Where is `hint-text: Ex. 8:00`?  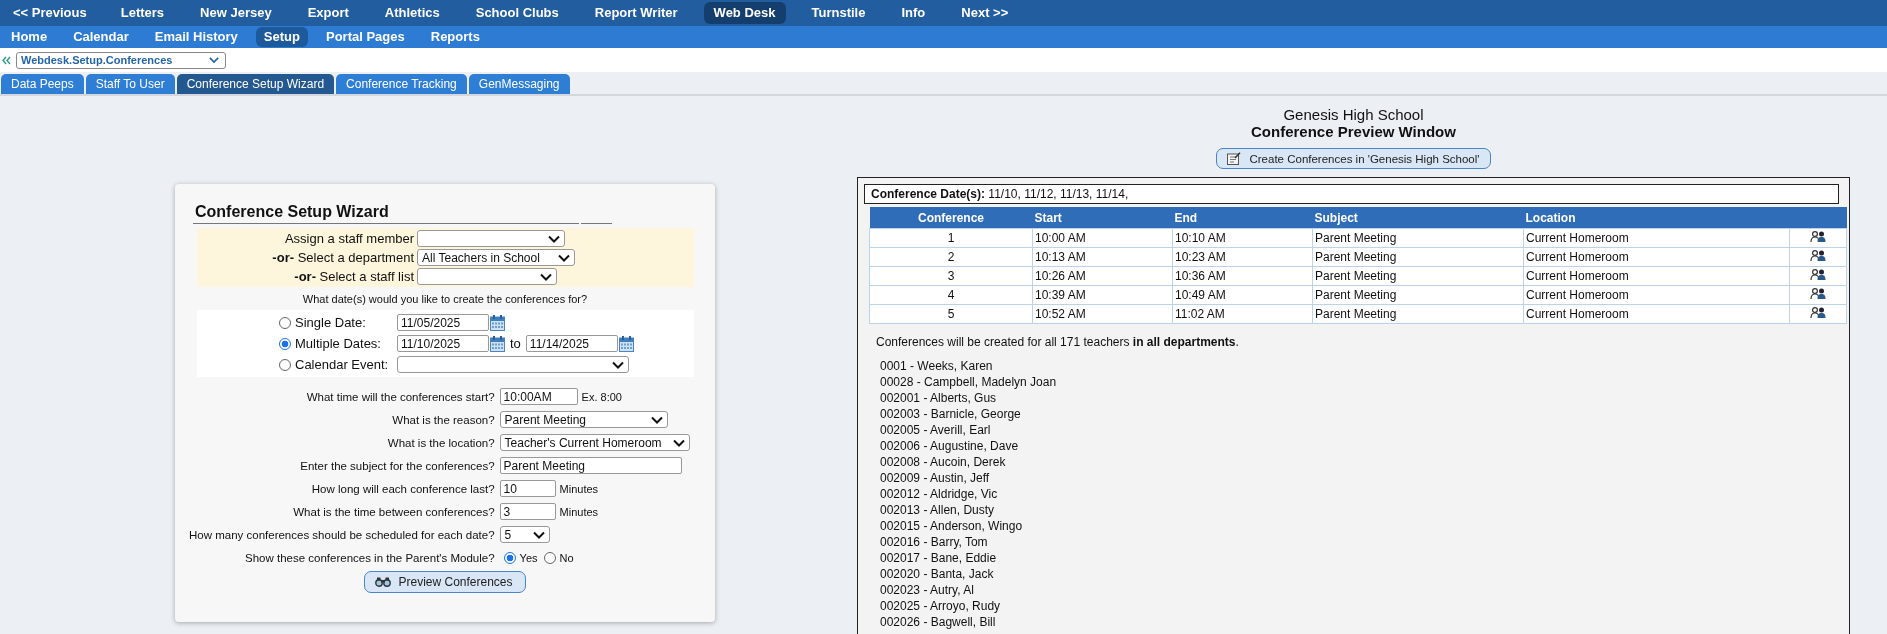 hint-text: Ex. 8:00 is located at coordinates (601, 396).